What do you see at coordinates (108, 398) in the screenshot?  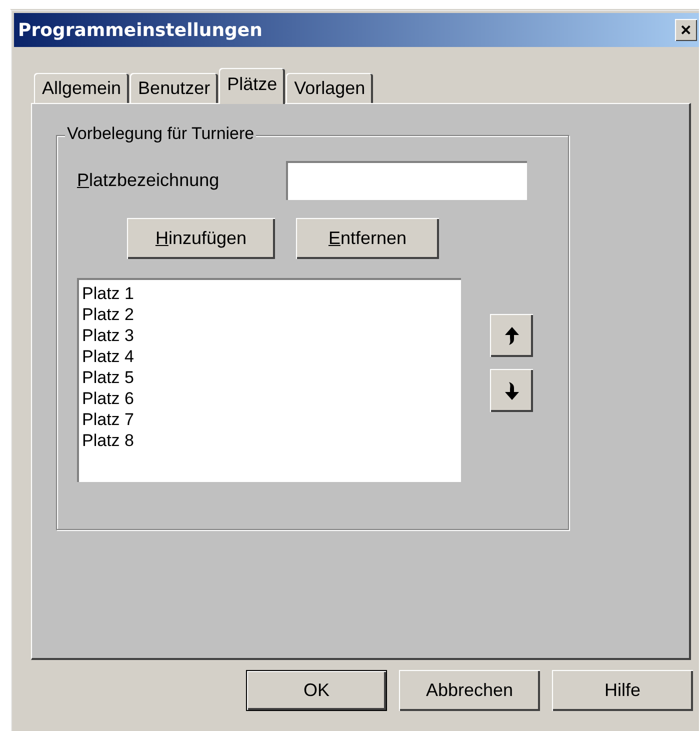 I see `list-item: Platz 6` at bounding box center [108, 398].